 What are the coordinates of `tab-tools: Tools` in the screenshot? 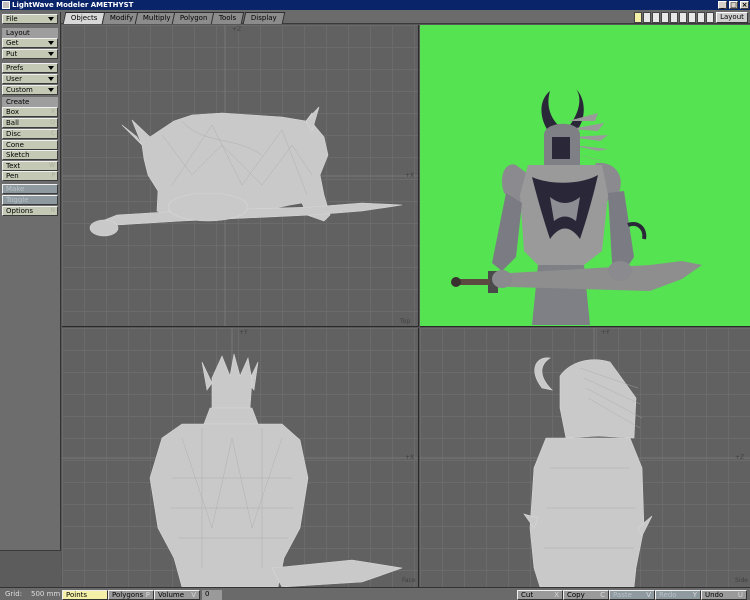 It's located at (227, 18).